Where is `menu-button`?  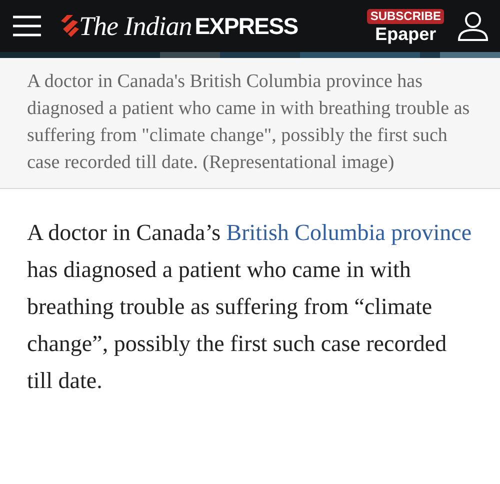
menu-button is located at coordinates (27, 26).